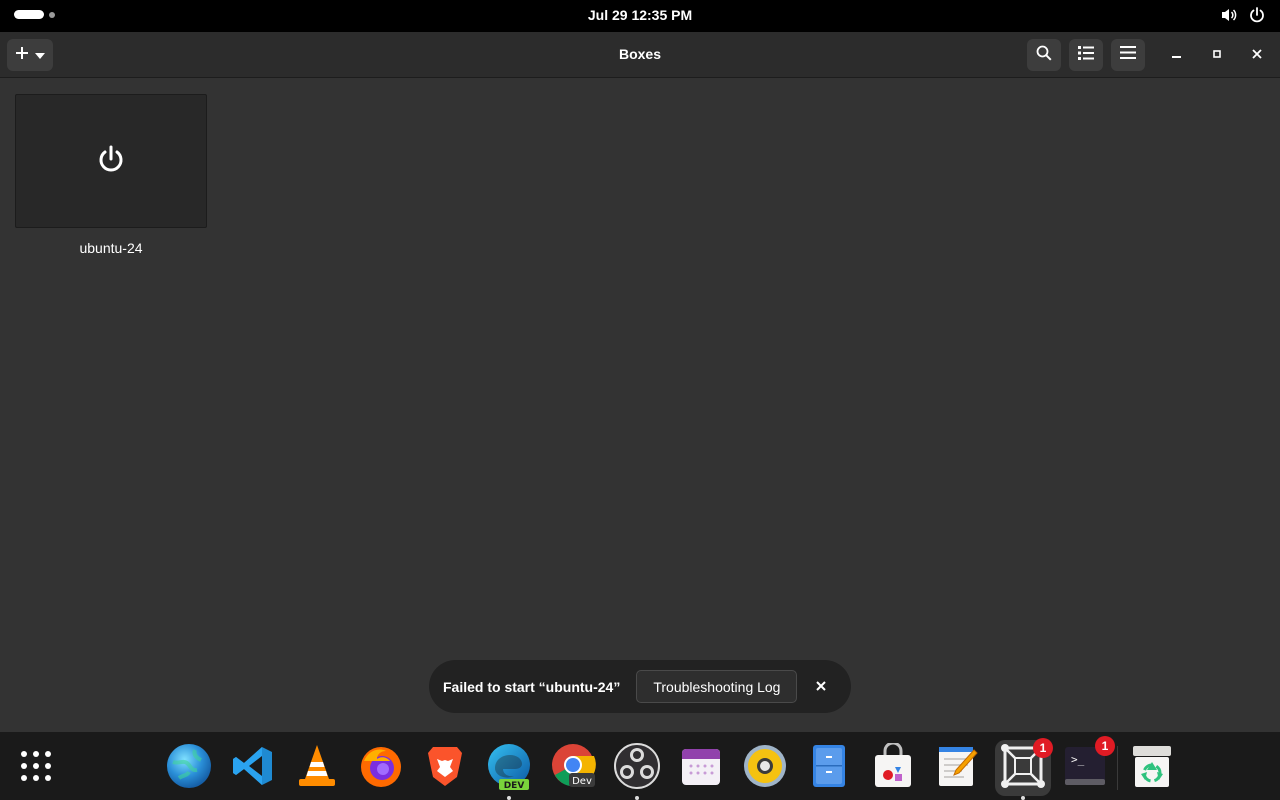 The image size is (1280, 800). I want to click on dock-item-app-grid, so click(36, 768).